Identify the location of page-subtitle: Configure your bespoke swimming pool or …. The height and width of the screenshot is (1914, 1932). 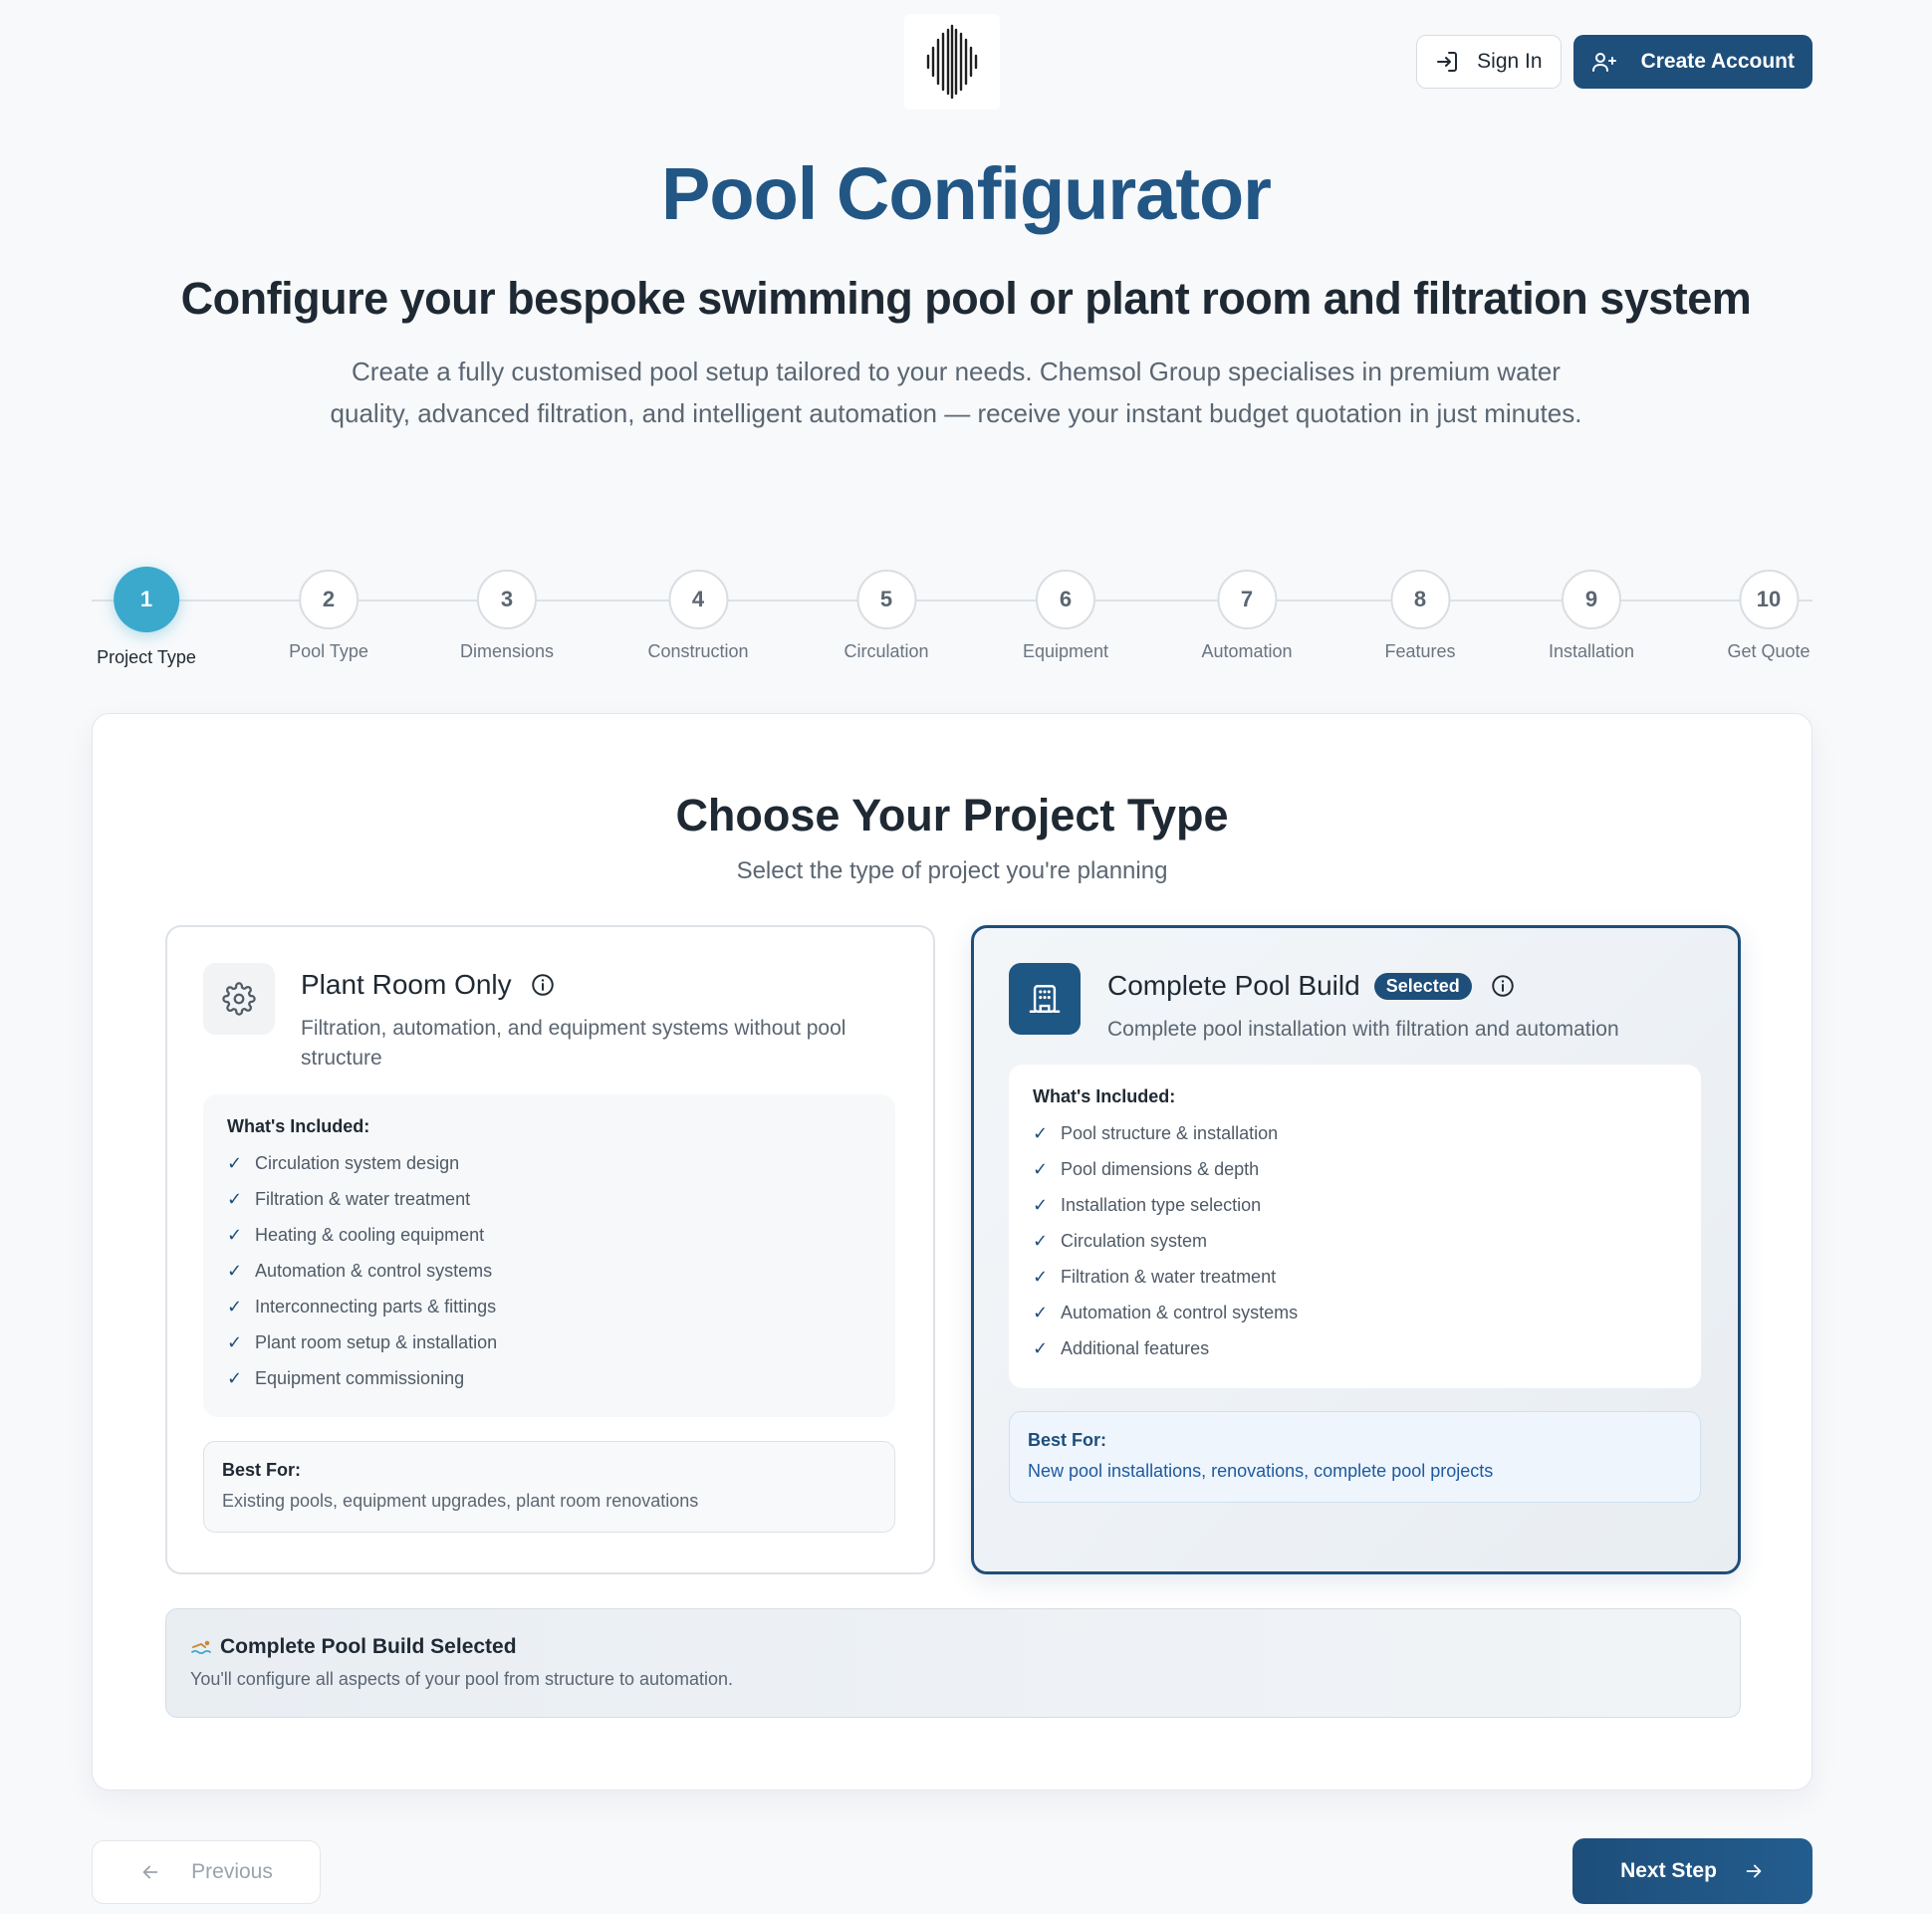
(966, 299).